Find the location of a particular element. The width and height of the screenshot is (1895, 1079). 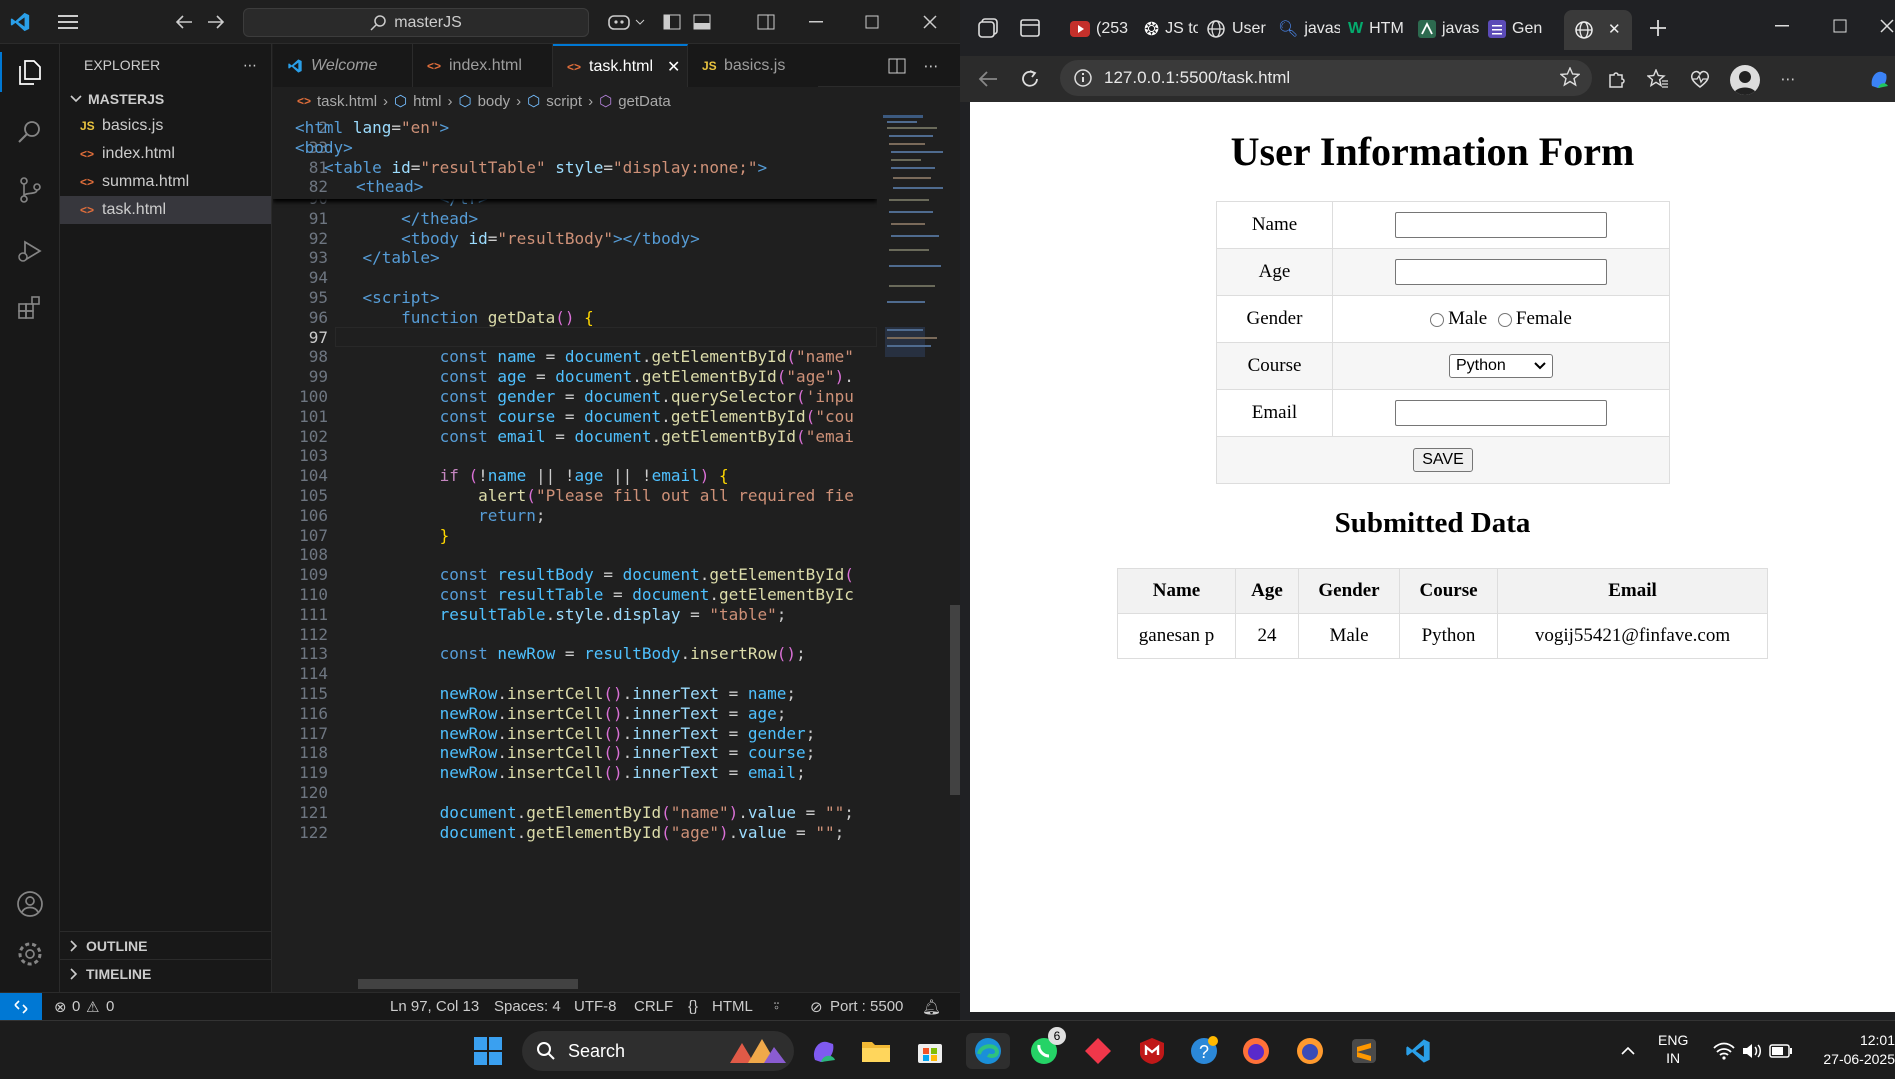

cursor-position: Ln 97, Col 13 is located at coordinates (434, 1006).